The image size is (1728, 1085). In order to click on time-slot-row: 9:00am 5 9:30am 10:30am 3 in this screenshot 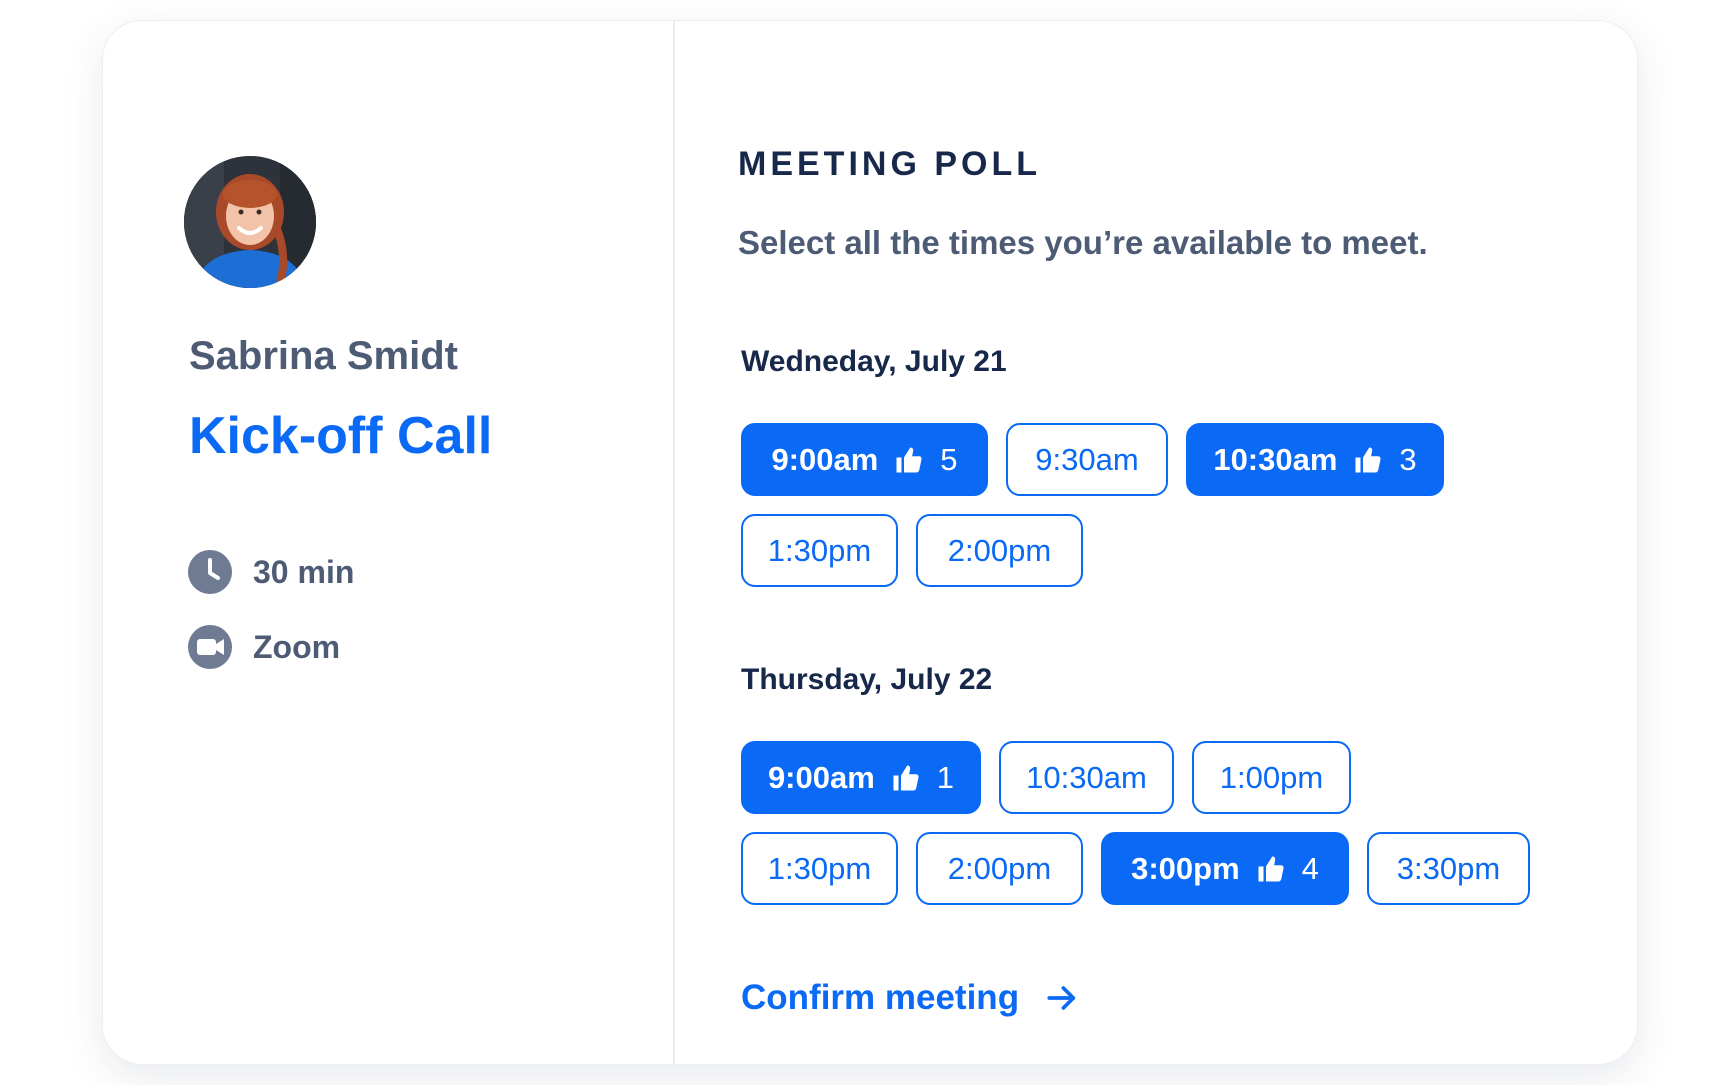, I will do `click(1092, 459)`.